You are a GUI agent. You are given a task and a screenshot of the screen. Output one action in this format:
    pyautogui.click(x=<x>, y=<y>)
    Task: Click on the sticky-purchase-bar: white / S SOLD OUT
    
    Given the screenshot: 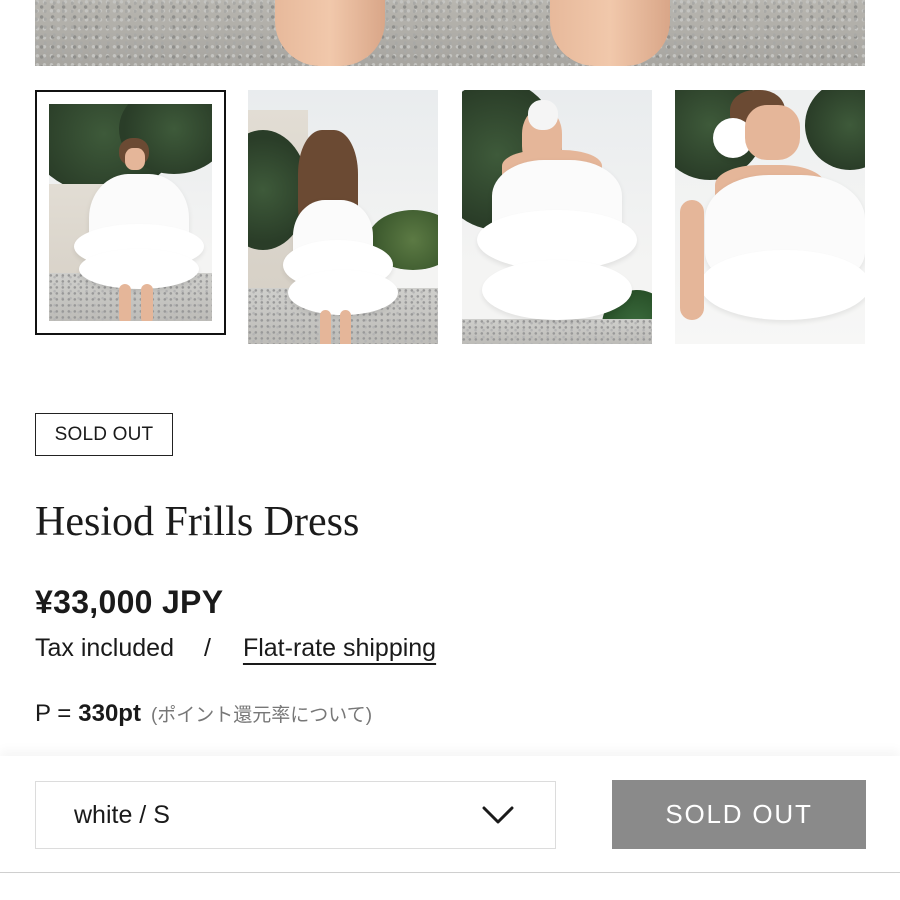 What is the action you would take?
    pyautogui.click(x=450, y=814)
    